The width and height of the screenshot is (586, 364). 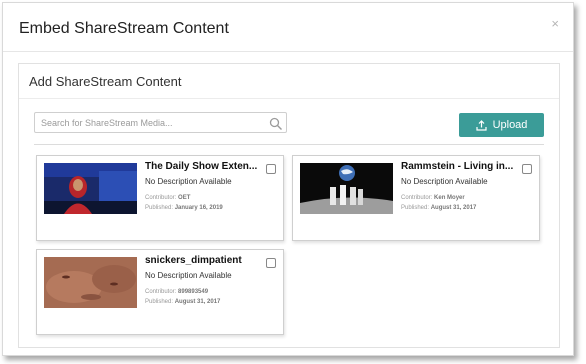 I want to click on dialog-title: Embed ShareStream Content, so click(x=124, y=28).